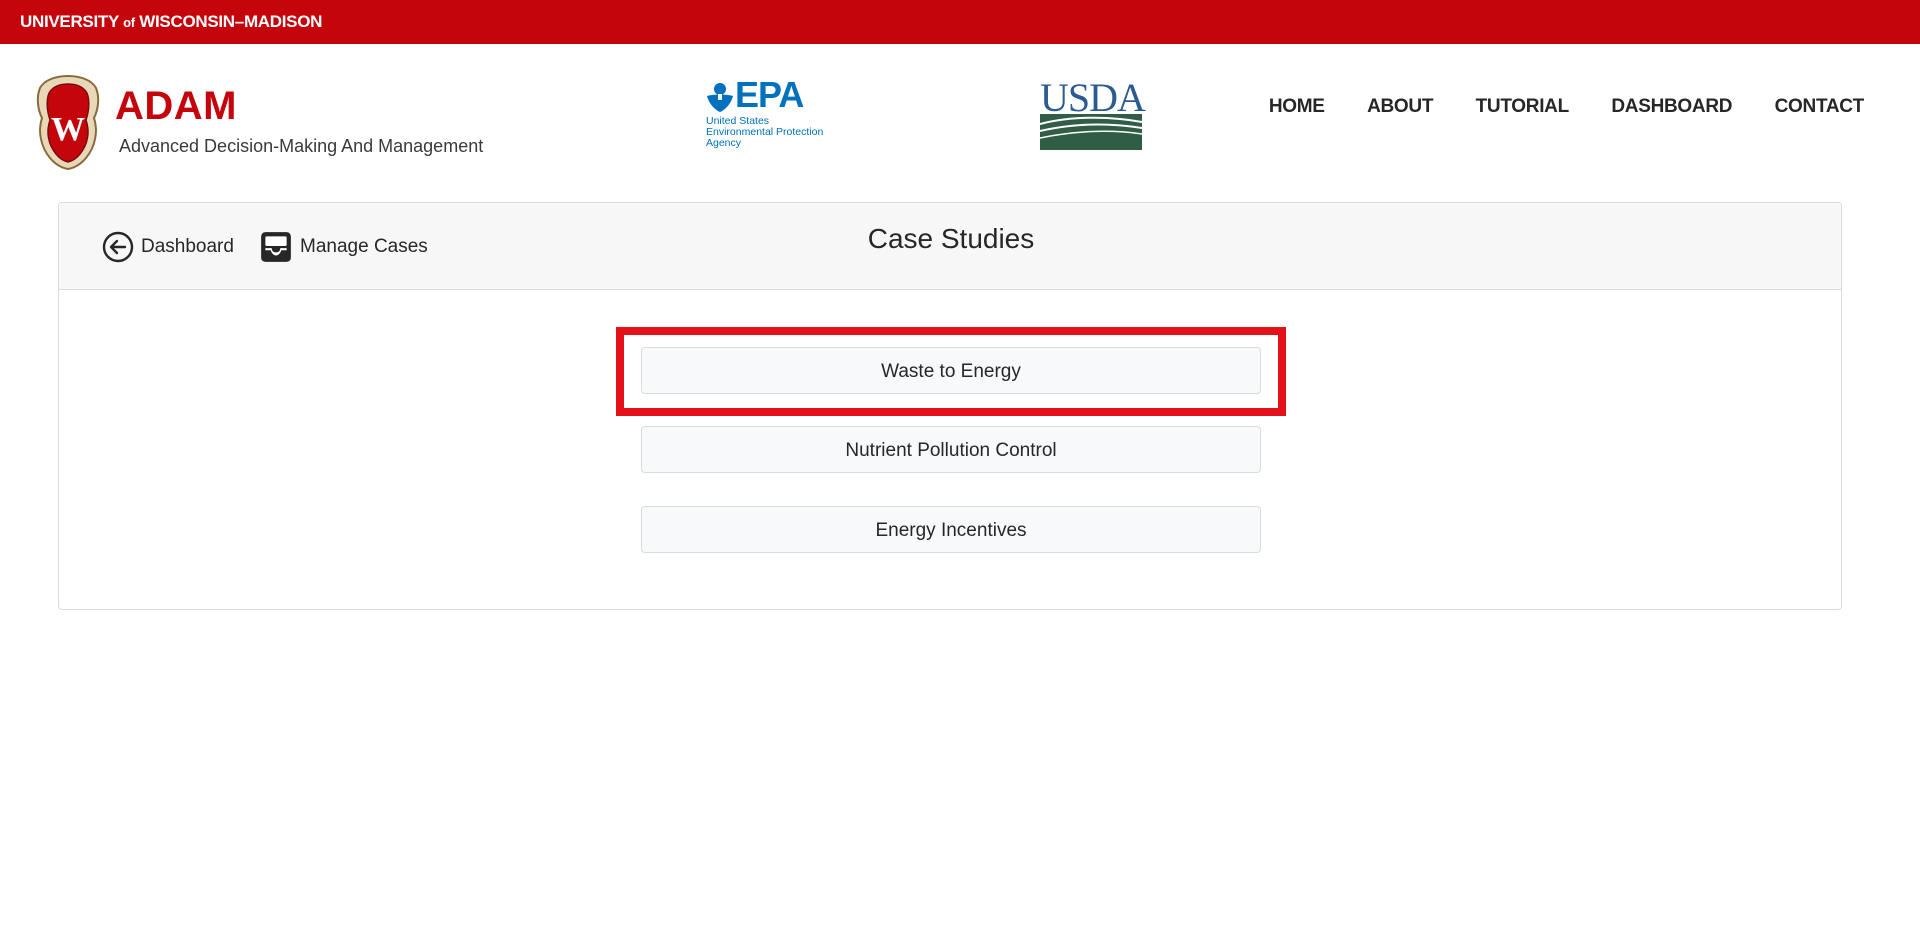 This screenshot has height=940, width=1920. What do you see at coordinates (951, 529) in the screenshot?
I see `case-energy-incentives-button: Energy Incentives` at bounding box center [951, 529].